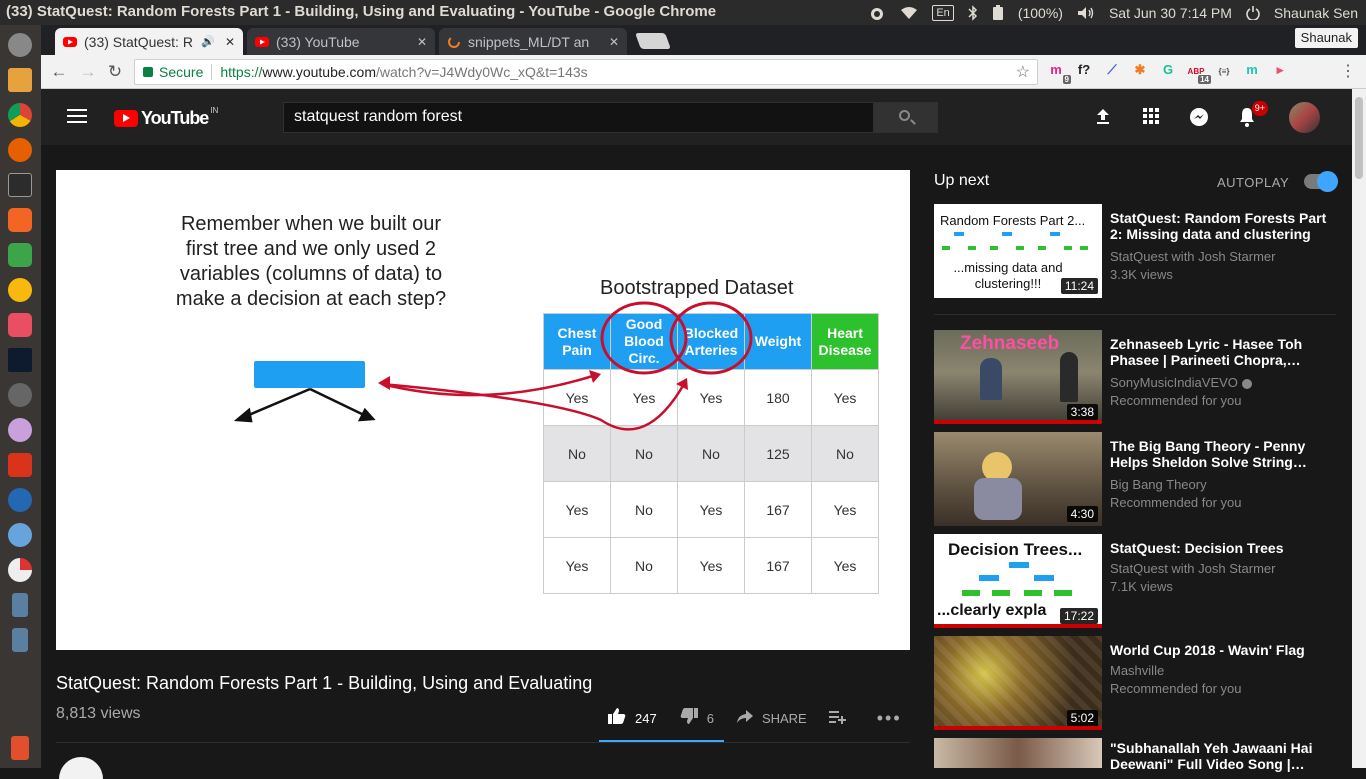 The width and height of the screenshot is (1366, 779). What do you see at coordinates (20, 535) in the screenshot?
I see `weather-icon` at bounding box center [20, 535].